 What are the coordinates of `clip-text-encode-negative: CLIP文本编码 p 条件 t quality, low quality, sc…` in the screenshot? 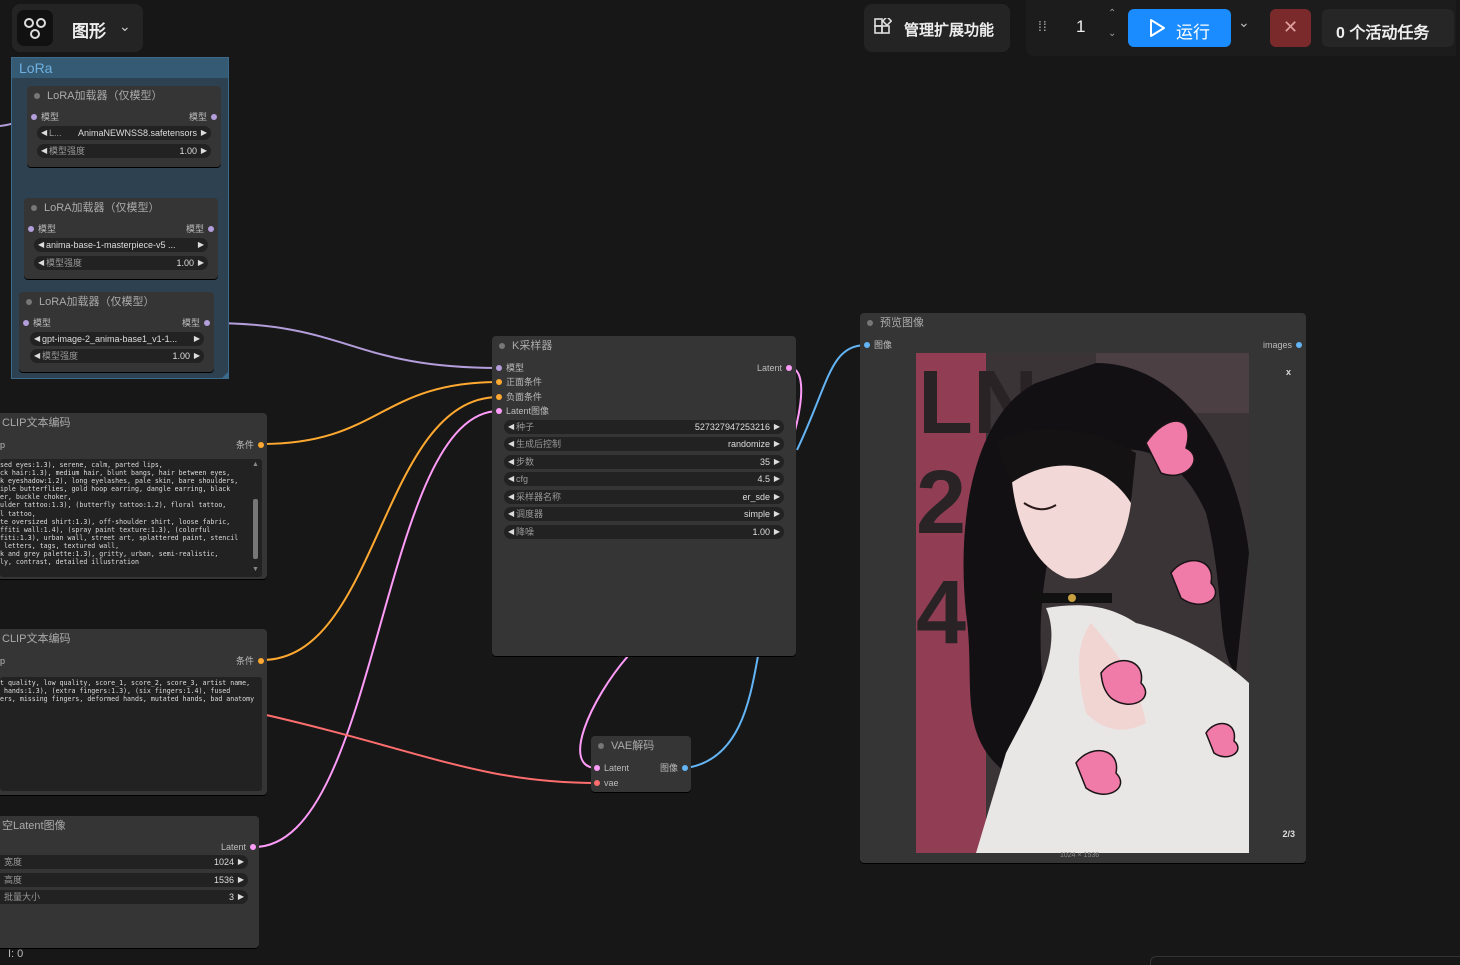 It's located at (133, 712).